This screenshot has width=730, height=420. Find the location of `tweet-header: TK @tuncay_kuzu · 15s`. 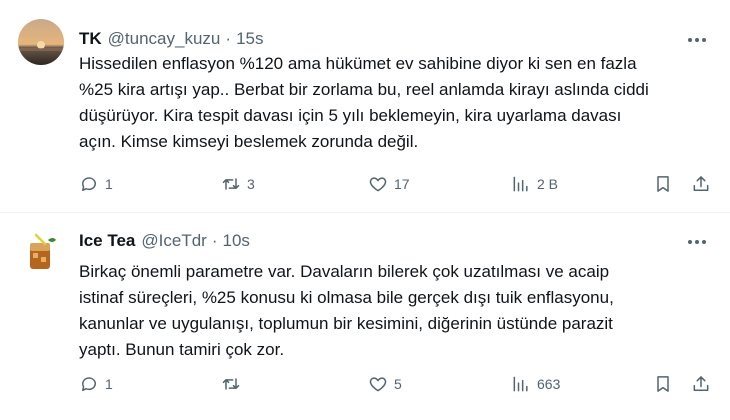

tweet-header: TK @tuncay_kuzu · 15s is located at coordinates (171, 39).